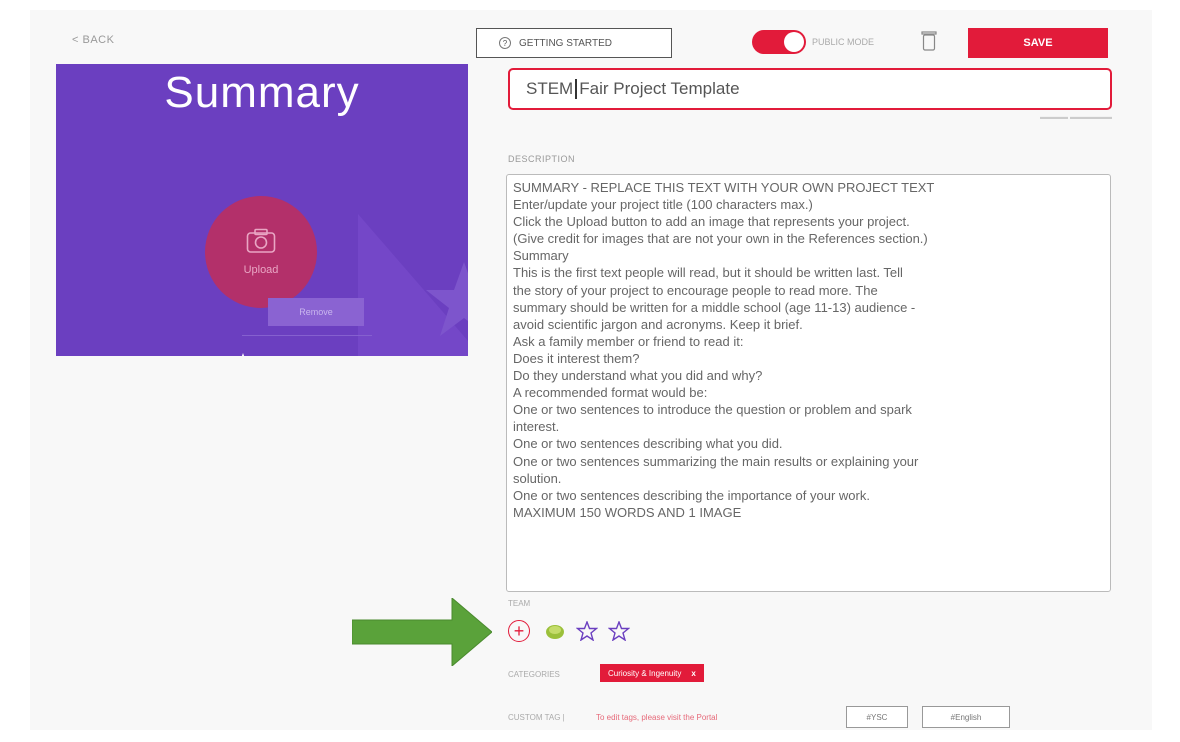 Image resolution: width=1180 pixels, height=742 pixels. I want to click on public-mode-toggle, so click(779, 42).